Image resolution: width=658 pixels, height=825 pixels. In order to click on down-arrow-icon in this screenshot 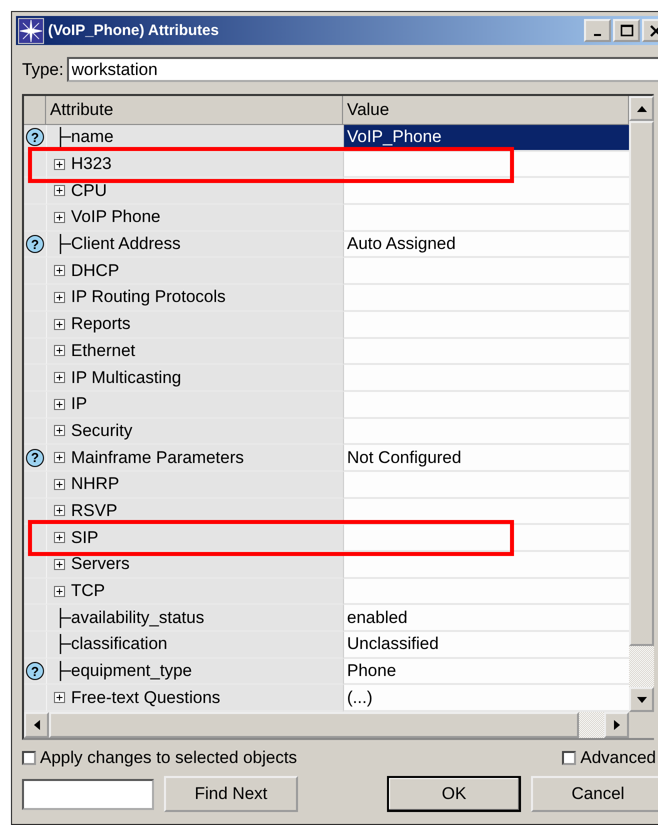, I will do `click(642, 700)`.